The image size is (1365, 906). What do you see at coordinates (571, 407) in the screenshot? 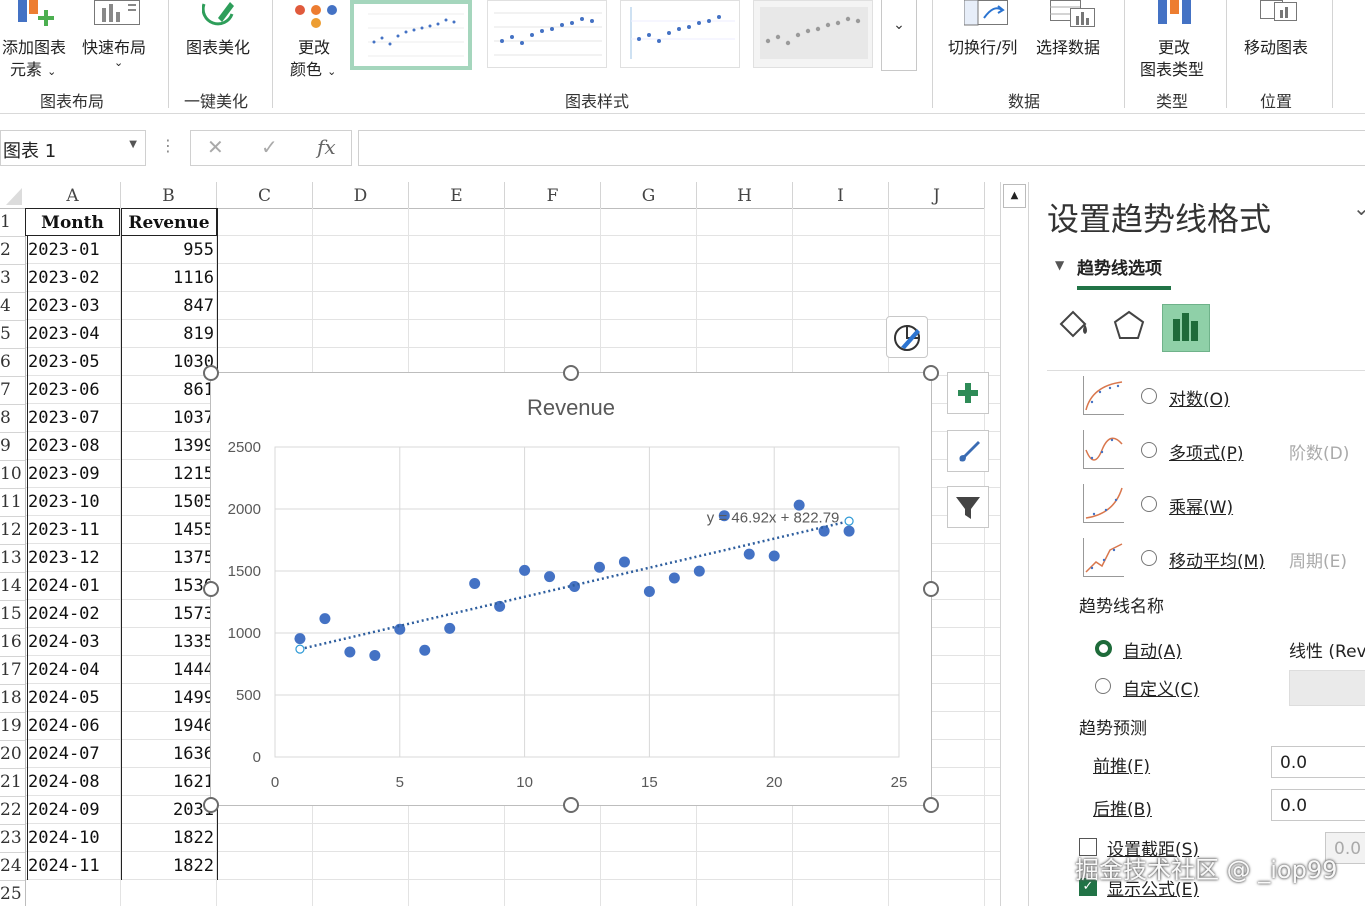
I see `chart-title: Revenue` at bounding box center [571, 407].